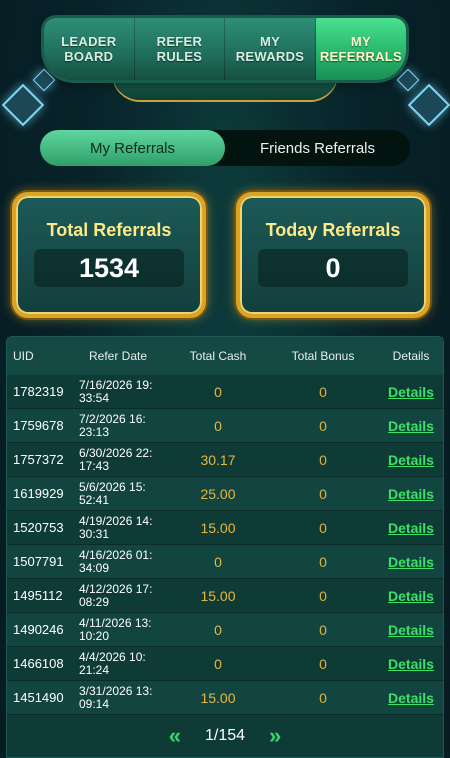 Image resolution: width=450 pixels, height=758 pixels. What do you see at coordinates (115, 629) in the screenshot?
I see `refer-date-cell: 4/11/2026 13: 10:20` at bounding box center [115, 629].